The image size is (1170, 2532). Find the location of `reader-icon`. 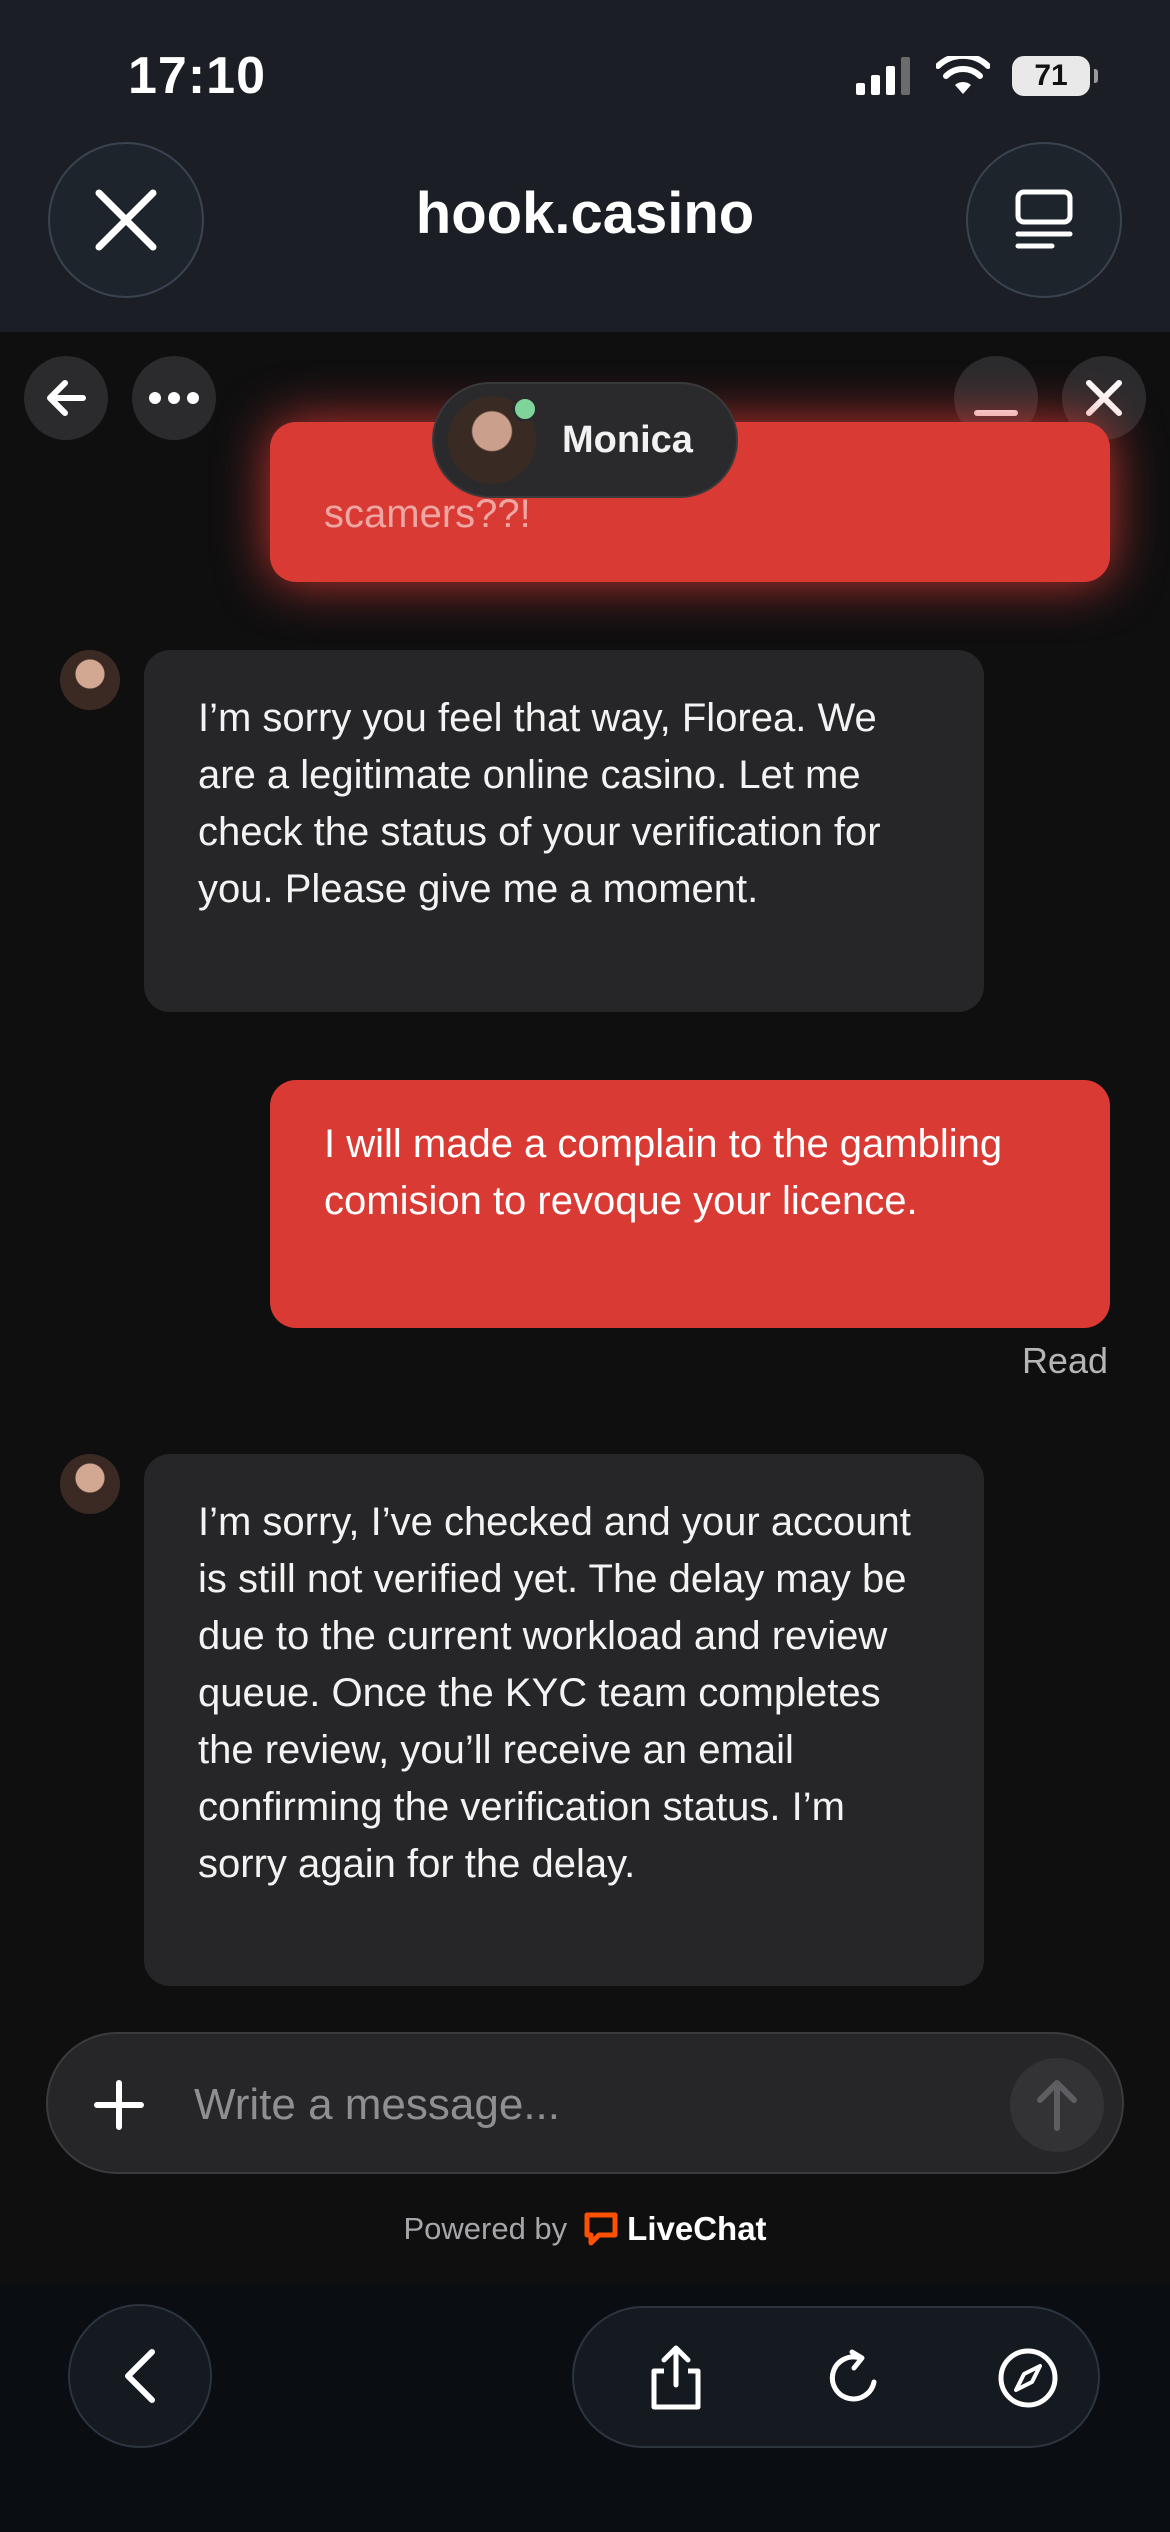

reader-icon is located at coordinates (1044, 219).